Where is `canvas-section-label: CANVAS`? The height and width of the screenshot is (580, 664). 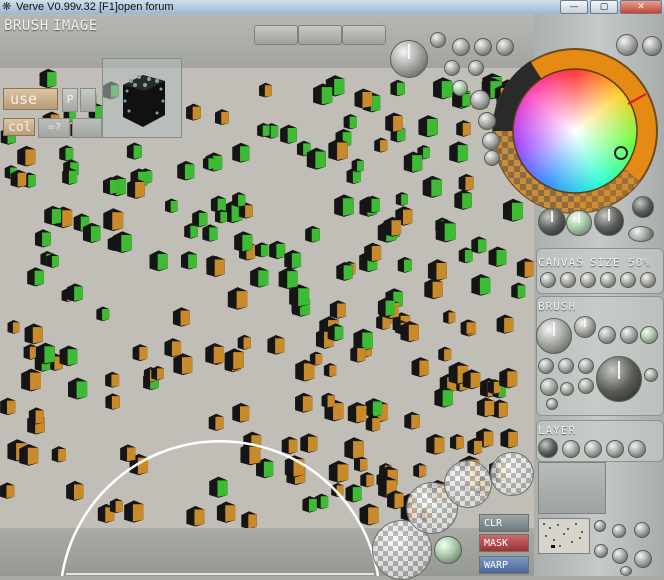 canvas-section-label: CANVAS is located at coordinates (561, 262).